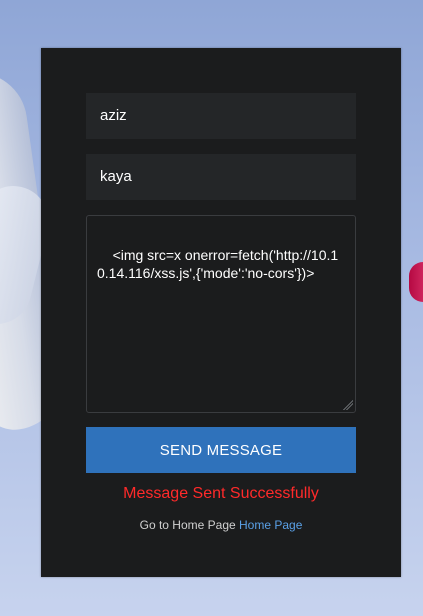 The height and width of the screenshot is (616, 423). I want to click on home-page-footer: Go to Home Page Home Page, so click(221, 525).